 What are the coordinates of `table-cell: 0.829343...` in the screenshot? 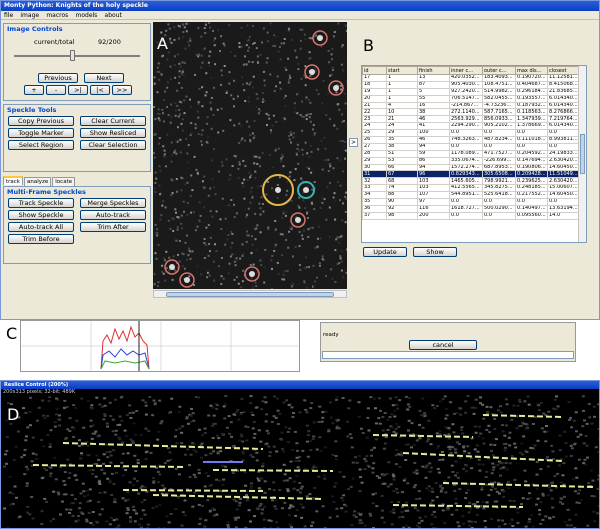 It's located at (466, 174).